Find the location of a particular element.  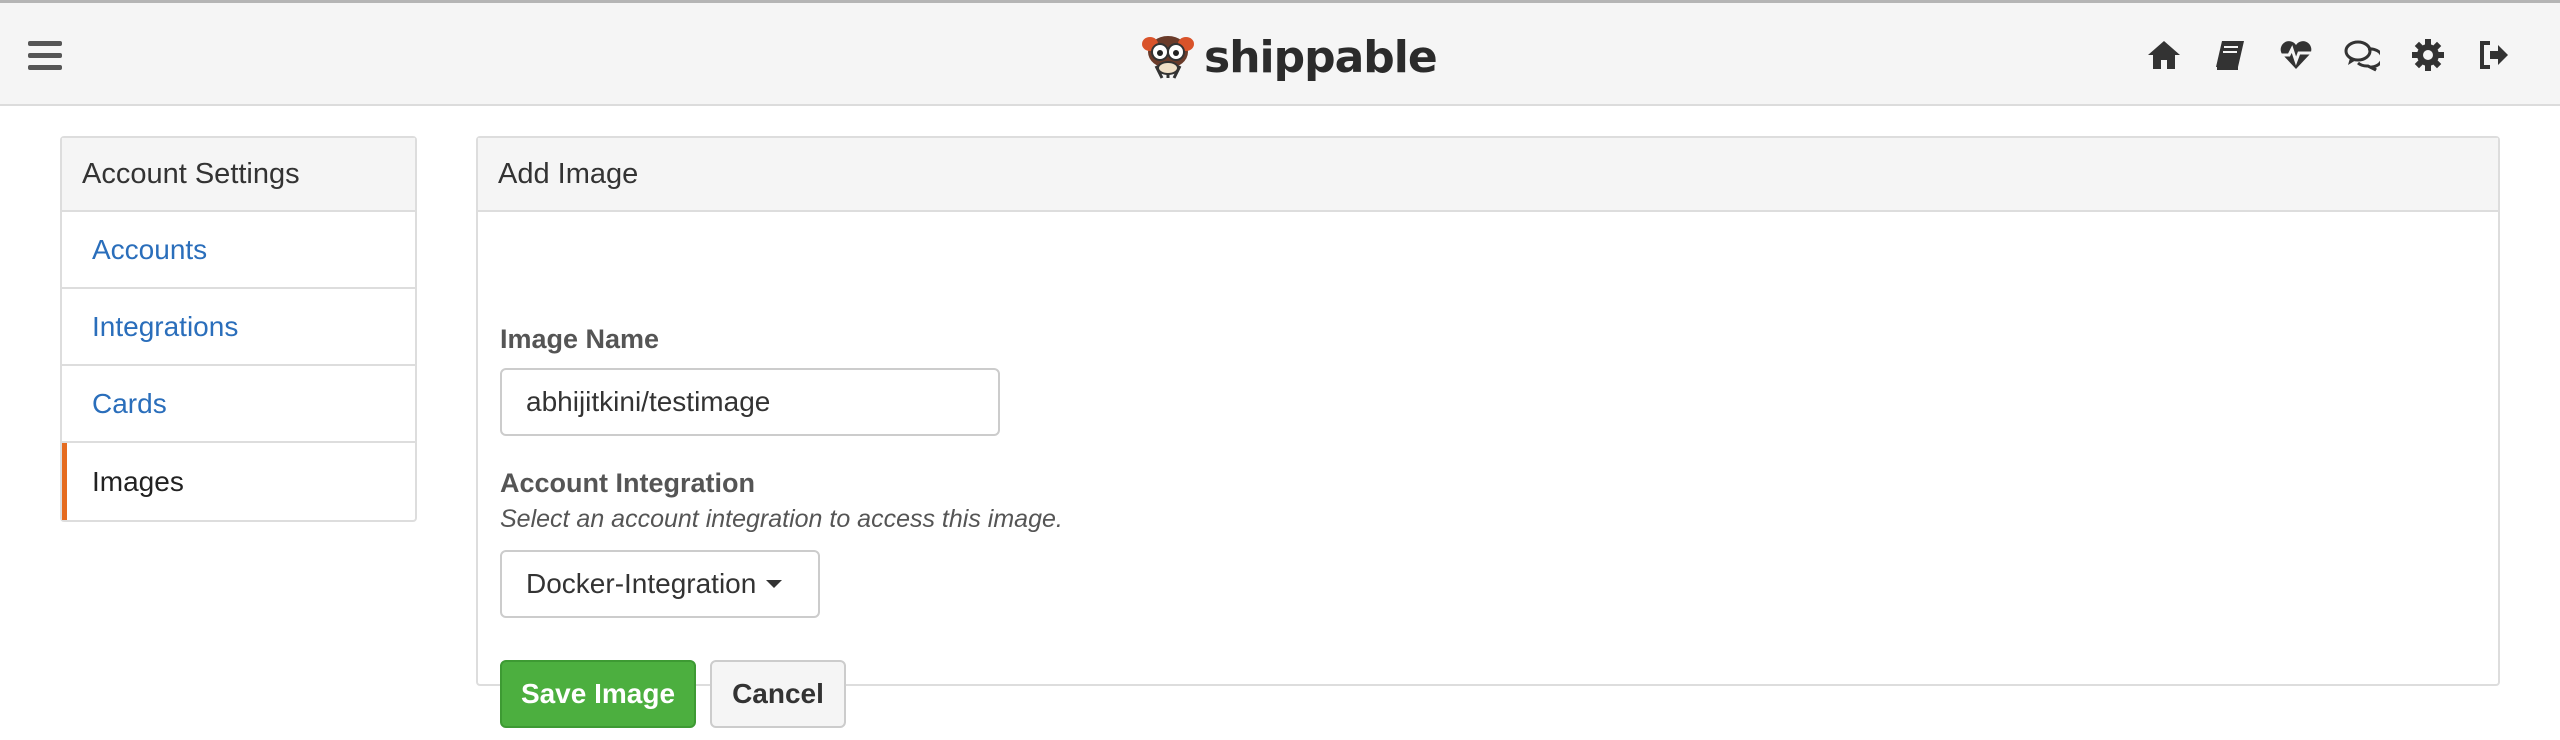

panel-title: Add Image is located at coordinates (1488, 175).